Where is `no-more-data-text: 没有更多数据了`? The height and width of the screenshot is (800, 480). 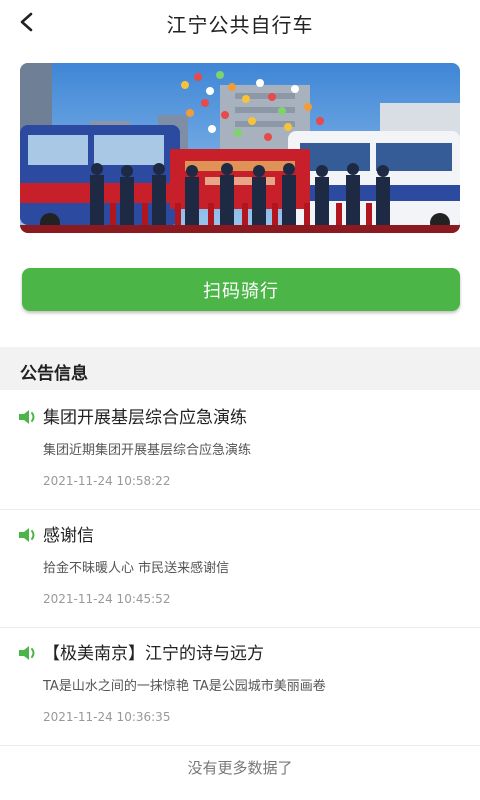 no-more-data-text: 没有更多数据了 is located at coordinates (240, 768).